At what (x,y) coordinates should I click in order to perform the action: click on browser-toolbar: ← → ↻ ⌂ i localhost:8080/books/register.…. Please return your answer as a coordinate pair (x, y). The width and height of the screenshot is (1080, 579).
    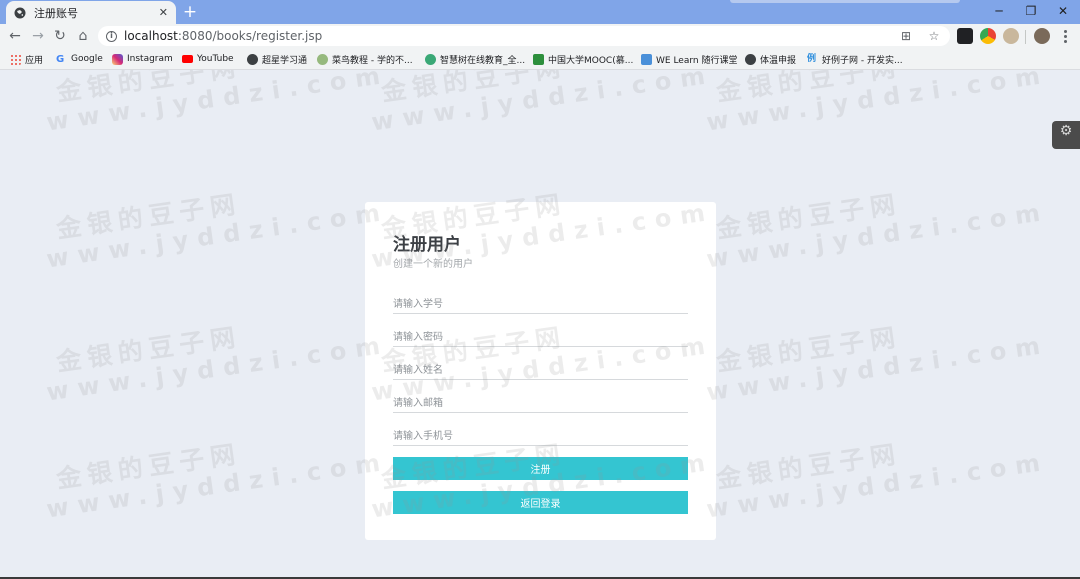
    Looking at the image, I should click on (540, 36).